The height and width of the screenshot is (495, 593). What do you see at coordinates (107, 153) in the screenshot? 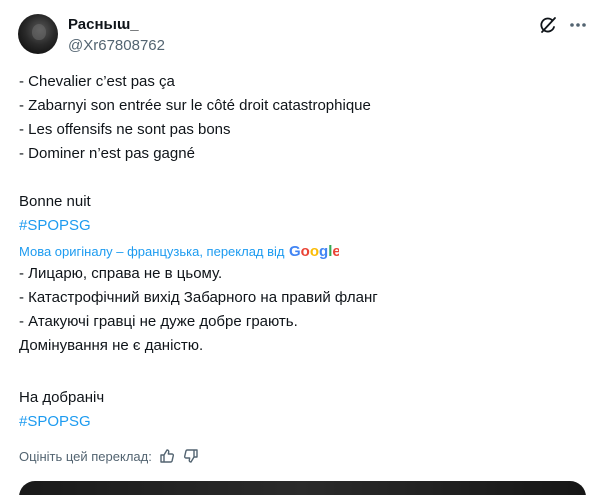
I see `original-line: - Dominer n’est pas gagné` at bounding box center [107, 153].